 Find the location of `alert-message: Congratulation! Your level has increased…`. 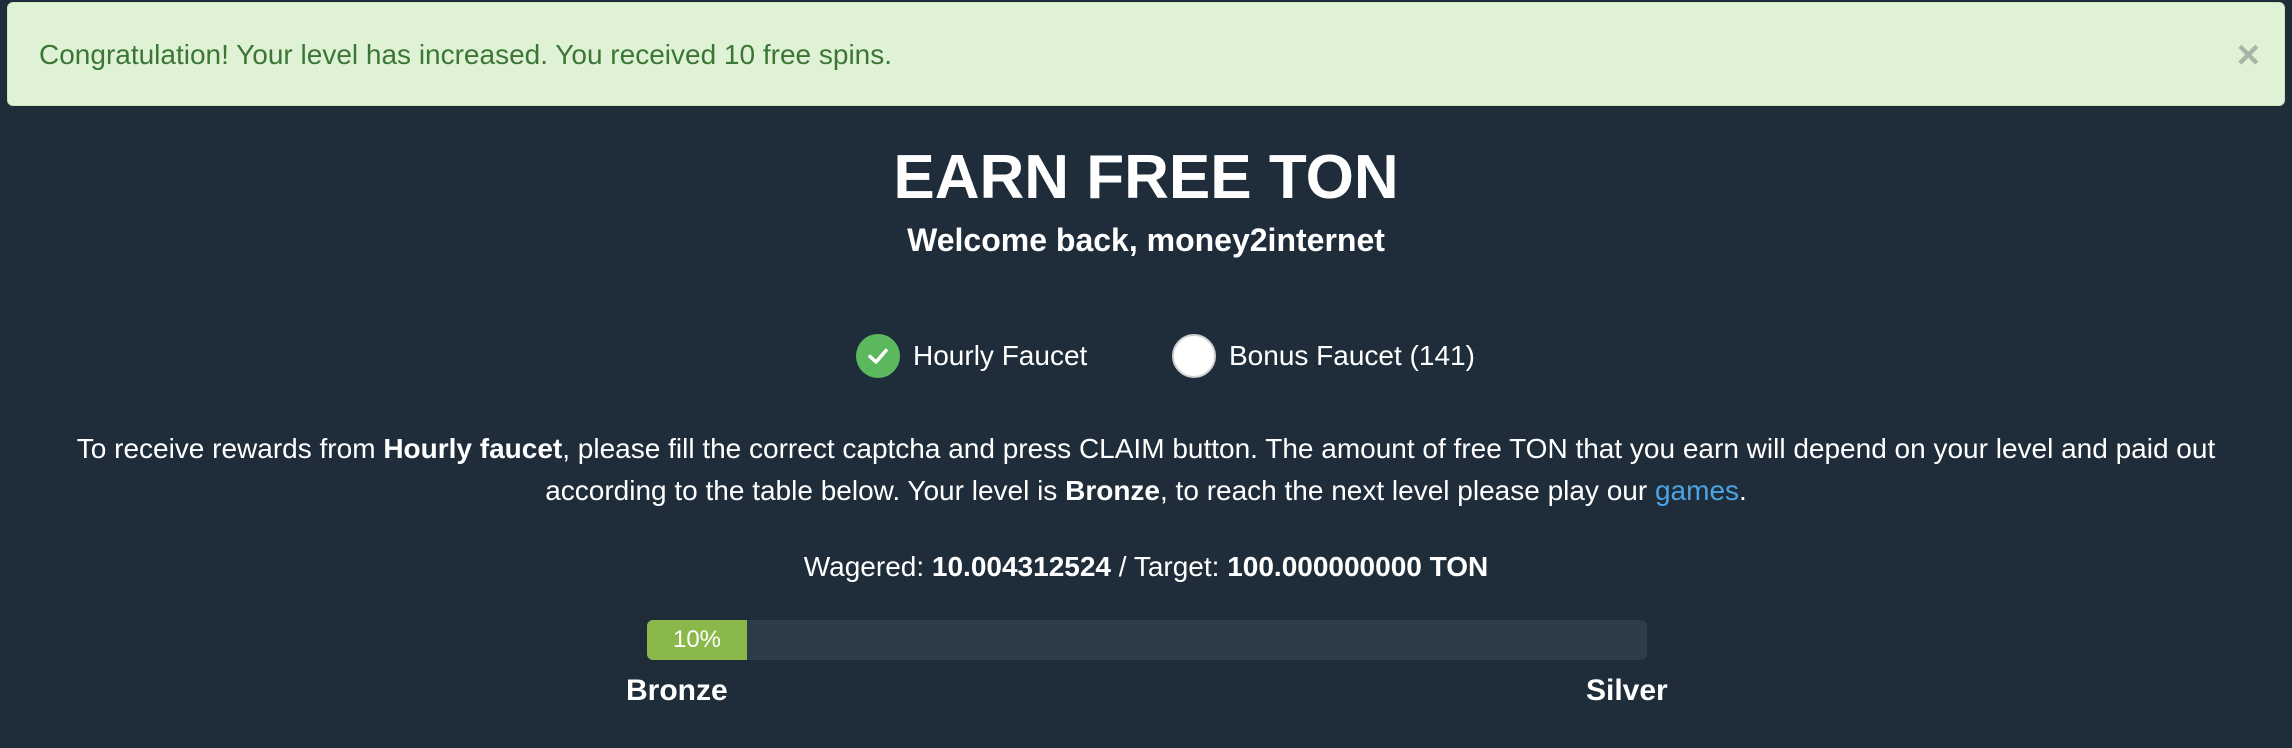

alert-message: Congratulation! Your level has increased… is located at coordinates (466, 54).